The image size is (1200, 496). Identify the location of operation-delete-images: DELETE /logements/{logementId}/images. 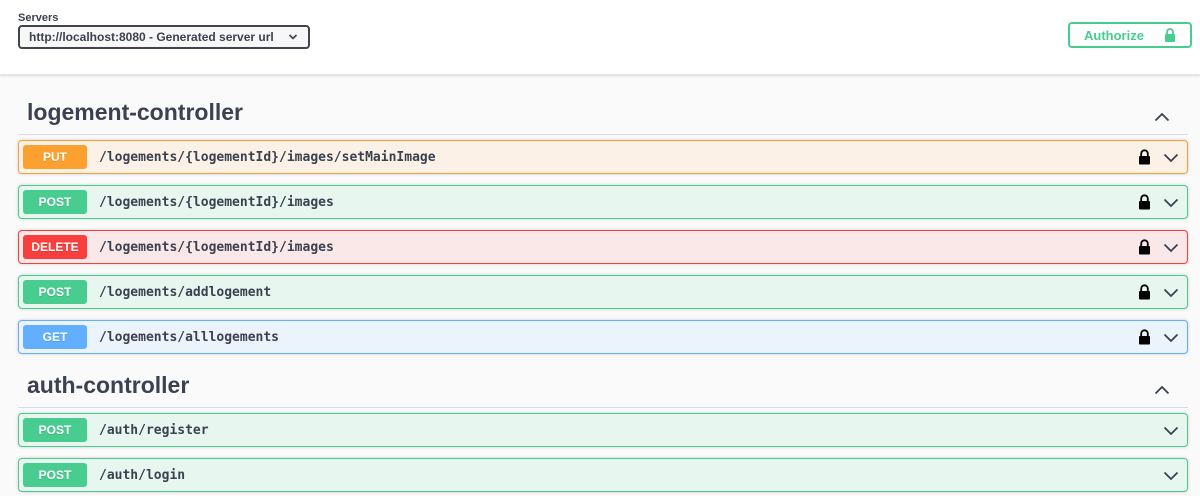
(603, 247).